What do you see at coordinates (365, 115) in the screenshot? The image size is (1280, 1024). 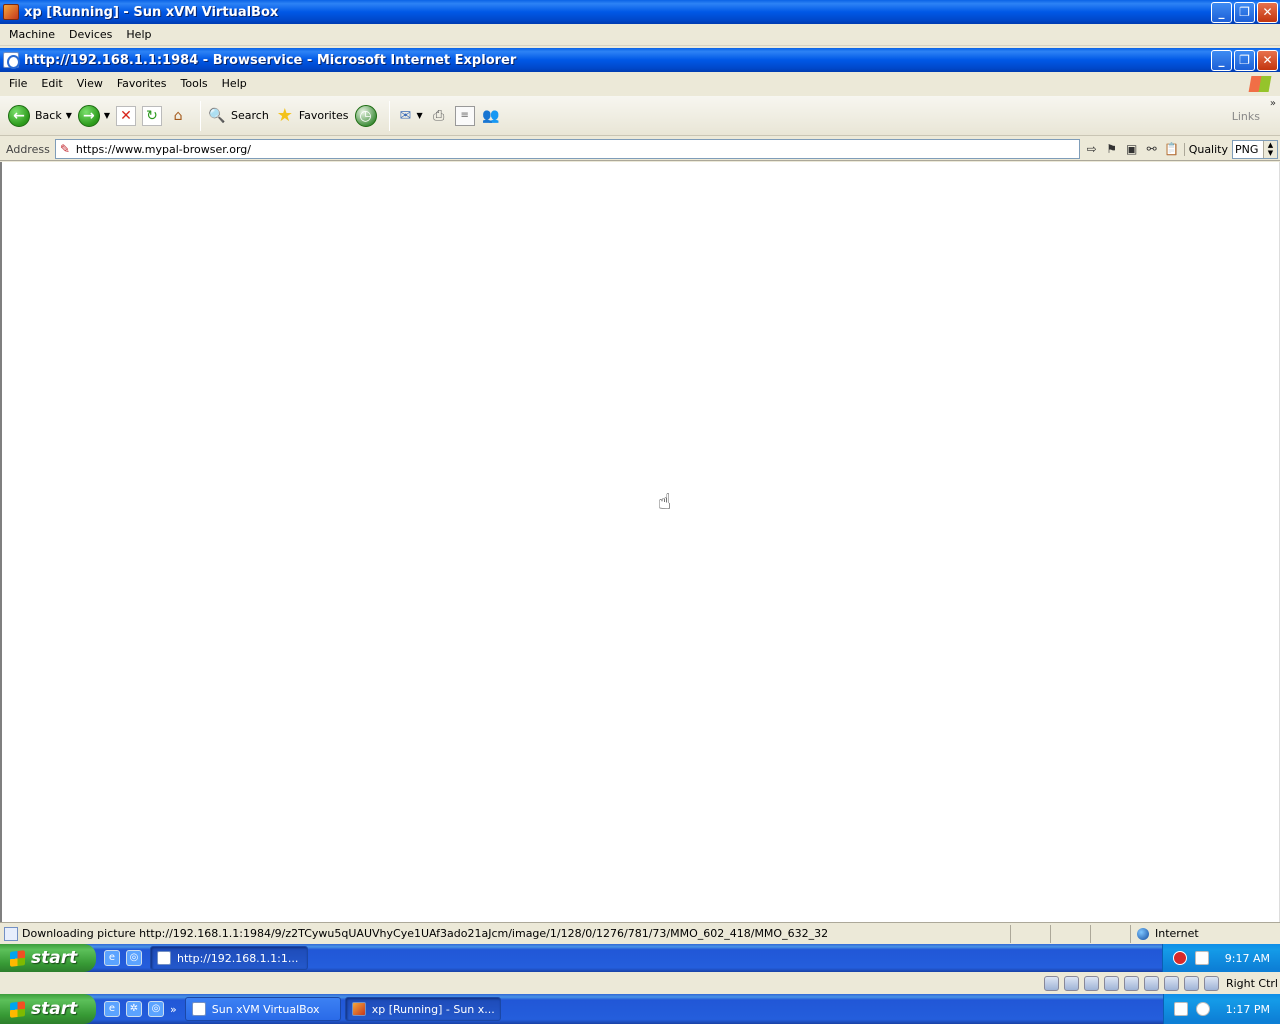 I see `history-button: ◷` at bounding box center [365, 115].